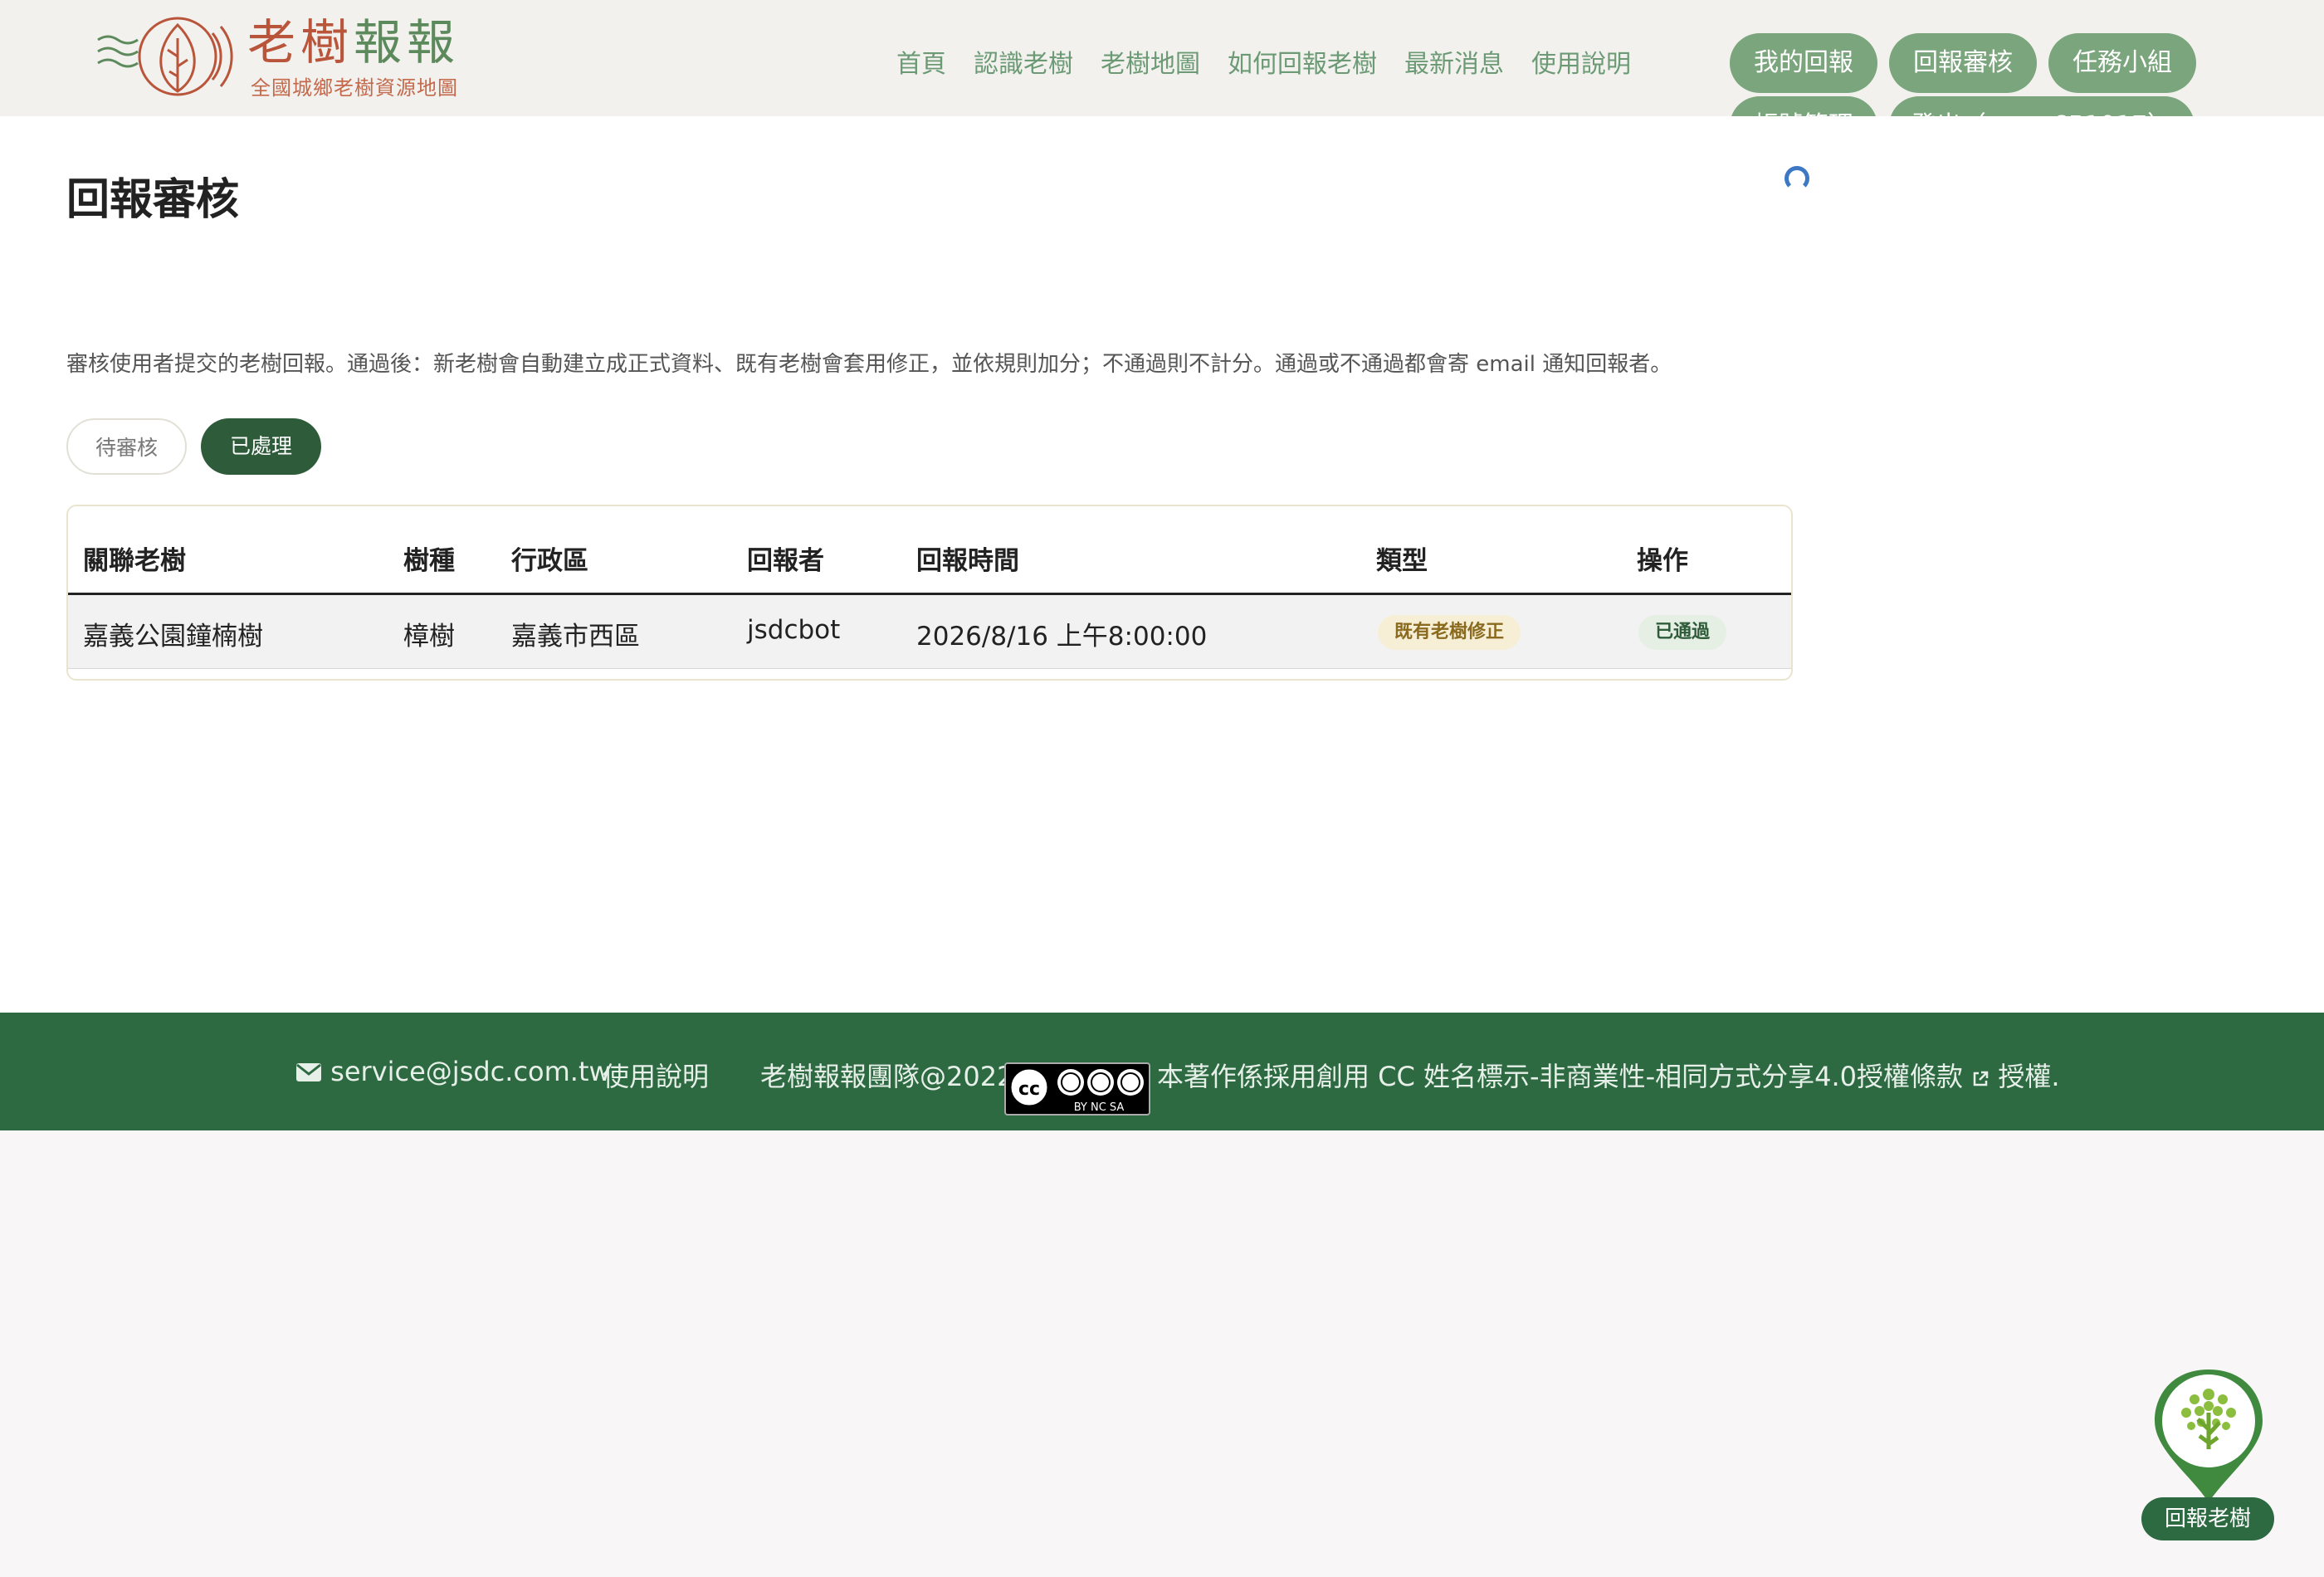 Image resolution: width=2324 pixels, height=1577 pixels. I want to click on external-link-icon, so click(1981, 1078).